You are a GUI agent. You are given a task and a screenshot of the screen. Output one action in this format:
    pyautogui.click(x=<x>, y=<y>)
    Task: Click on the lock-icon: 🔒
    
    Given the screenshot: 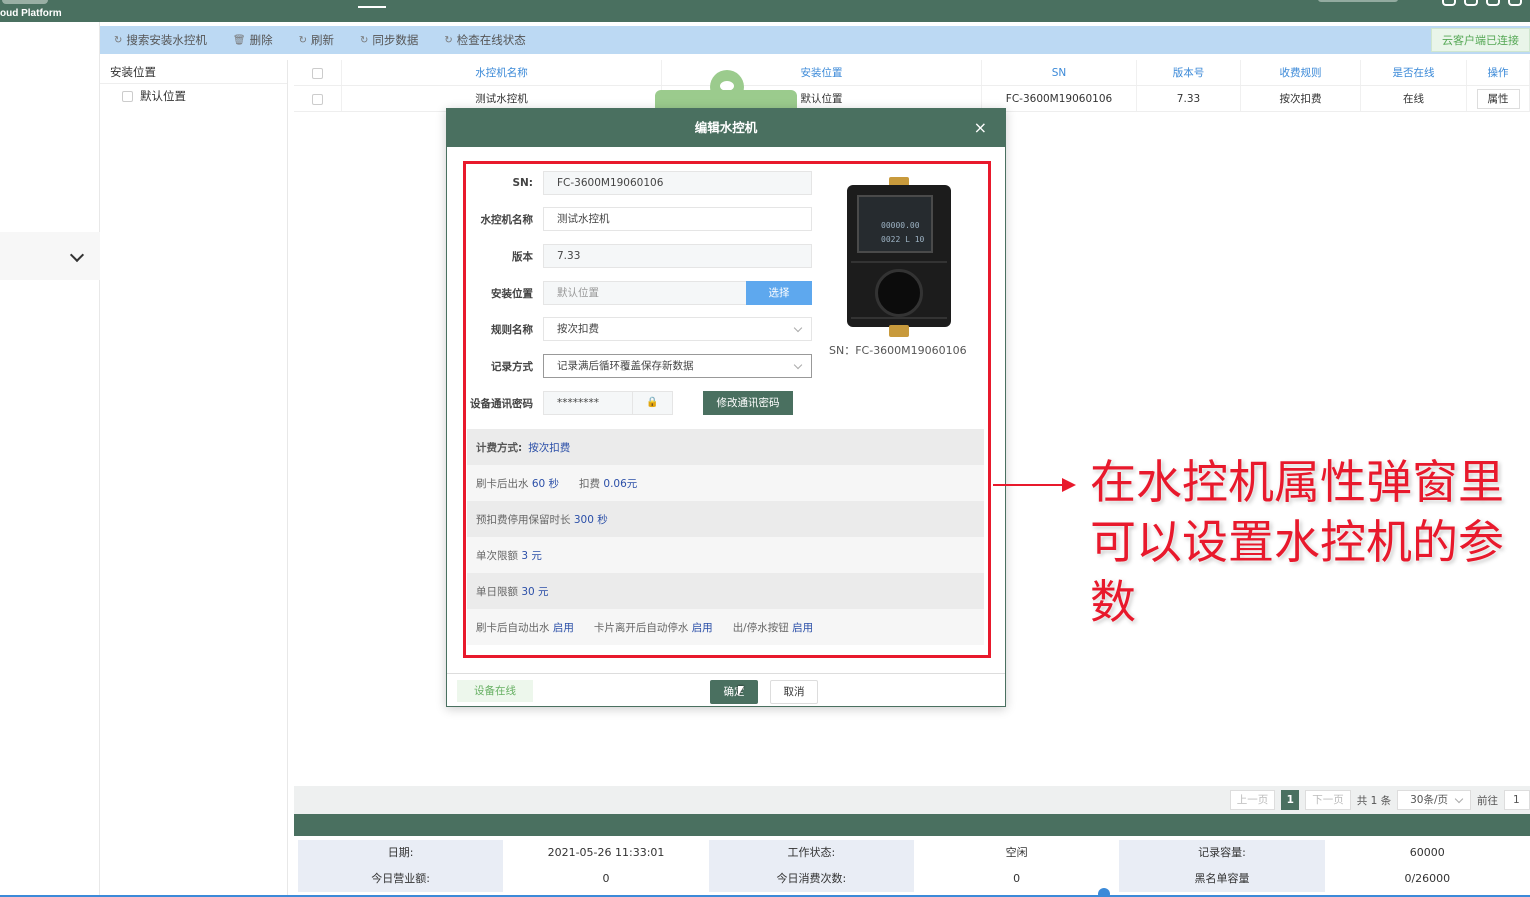 What is the action you would take?
    pyautogui.click(x=653, y=403)
    